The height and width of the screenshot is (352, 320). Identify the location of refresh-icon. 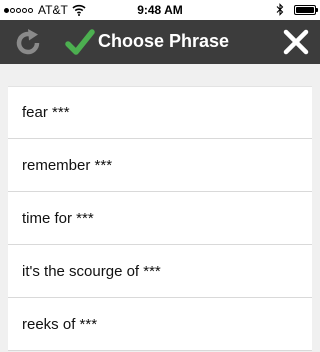
(28, 43).